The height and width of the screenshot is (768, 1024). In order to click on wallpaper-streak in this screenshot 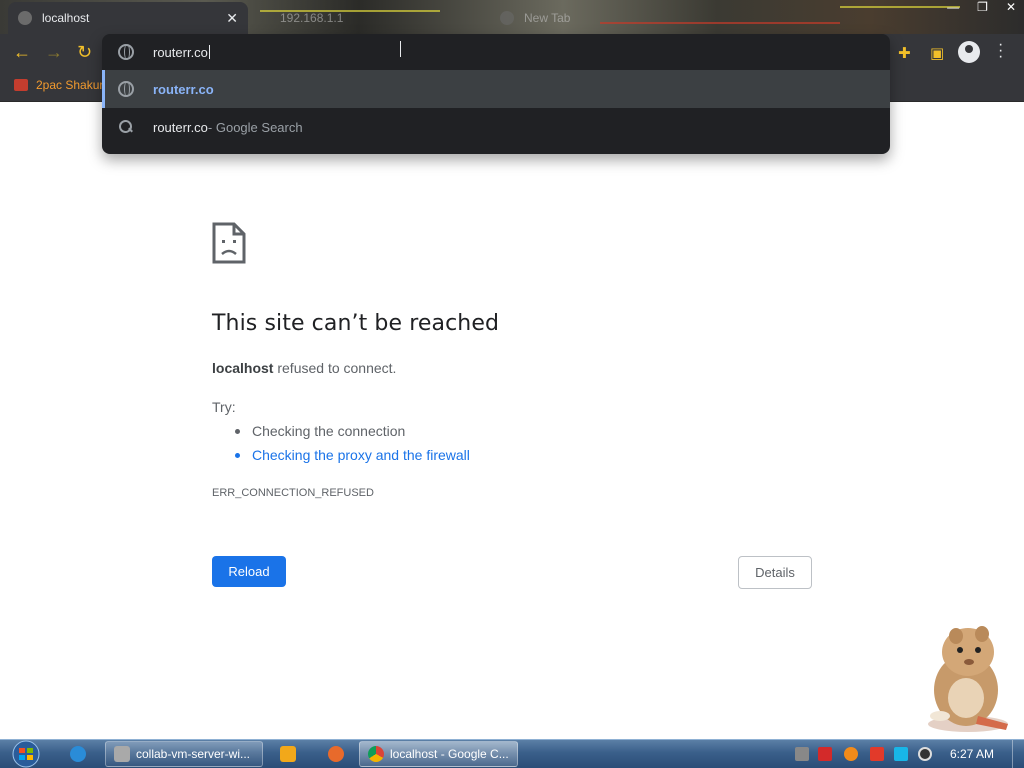, I will do `click(900, 7)`.